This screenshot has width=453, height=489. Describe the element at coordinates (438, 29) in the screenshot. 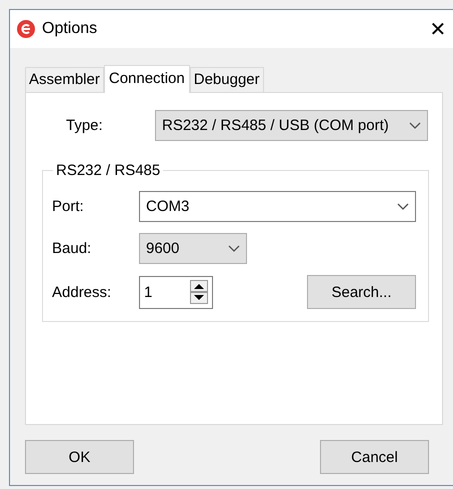

I see `close-button: ✕` at that location.